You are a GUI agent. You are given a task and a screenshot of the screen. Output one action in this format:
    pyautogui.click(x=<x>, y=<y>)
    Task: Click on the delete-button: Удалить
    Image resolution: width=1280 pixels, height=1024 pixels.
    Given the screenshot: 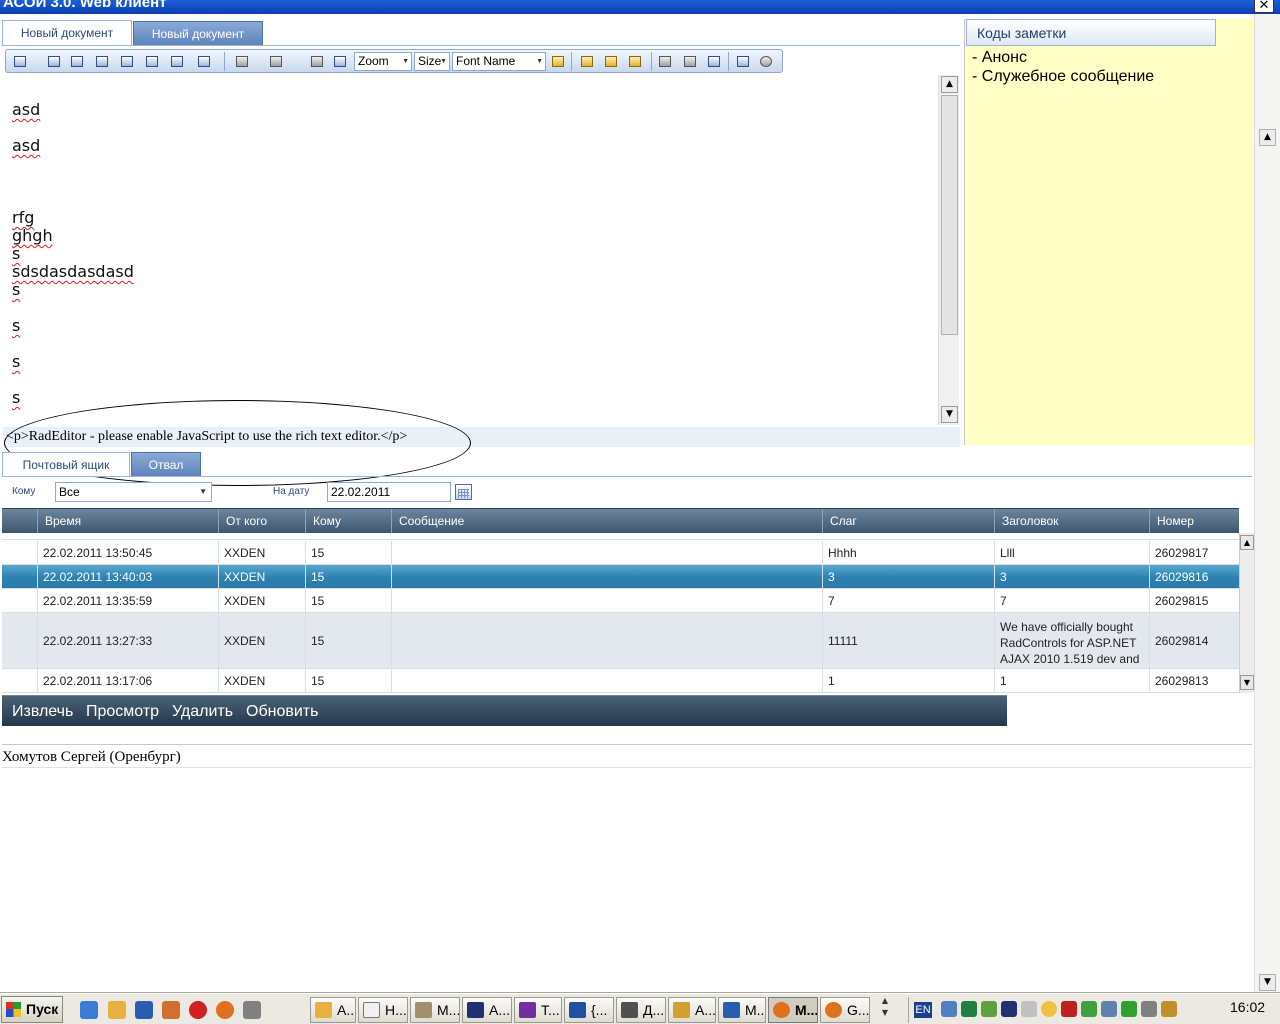 What is the action you would take?
    pyautogui.click(x=202, y=711)
    